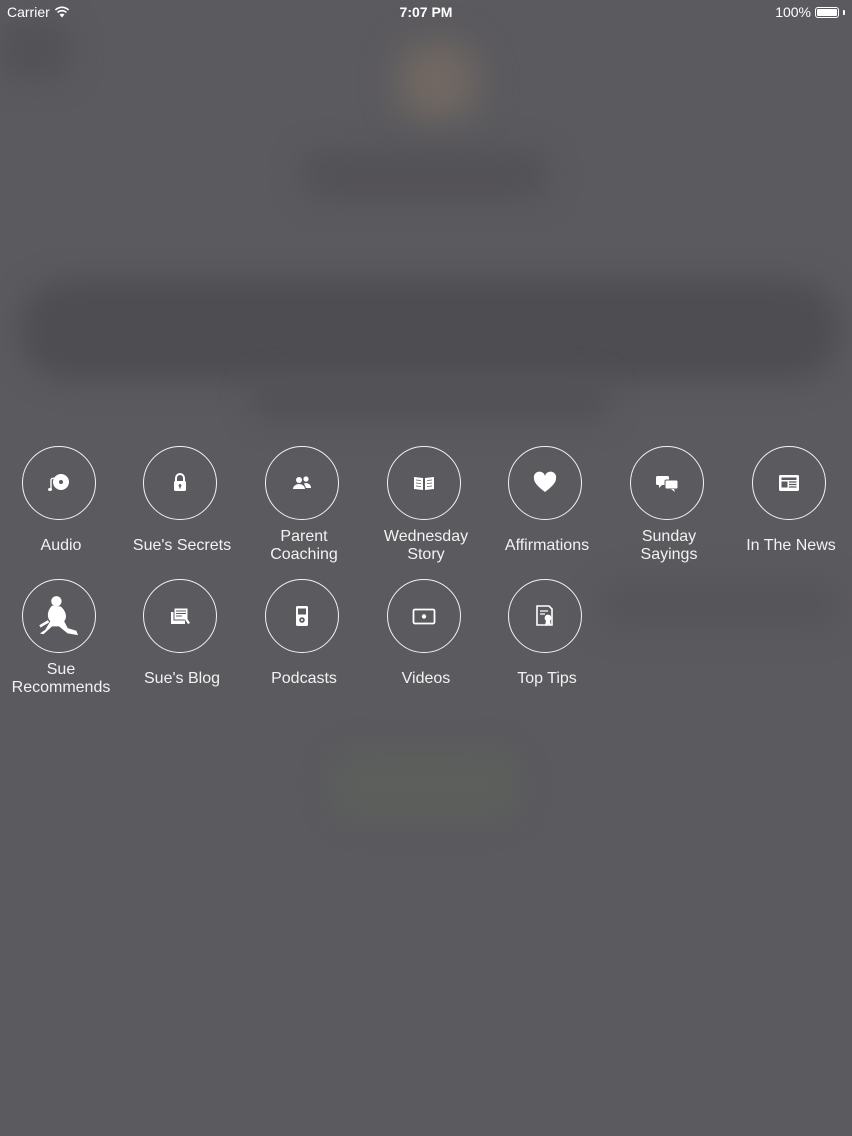  Describe the element at coordinates (182, 678) in the screenshot. I see `menu-label-sues-blog: Sue's Blog` at that location.